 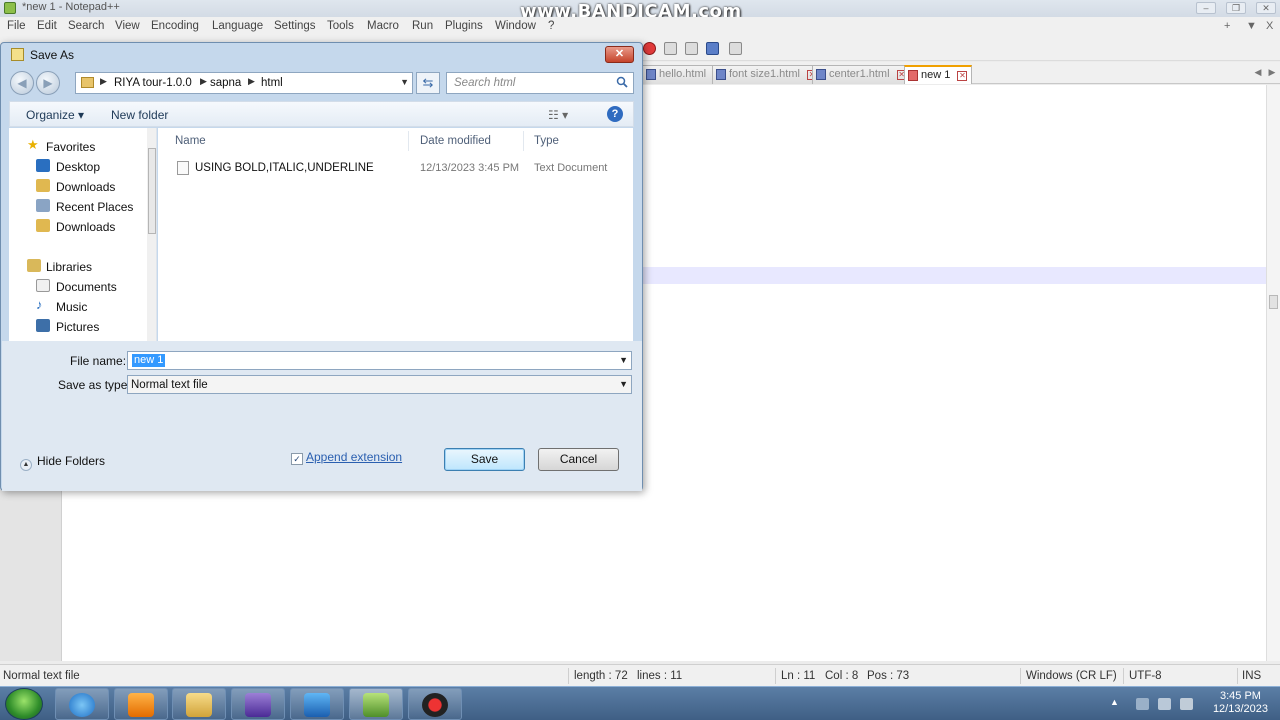 What do you see at coordinates (199, 704) in the screenshot?
I see `taskbar-file-explorer` at bounding box center [199, 704].